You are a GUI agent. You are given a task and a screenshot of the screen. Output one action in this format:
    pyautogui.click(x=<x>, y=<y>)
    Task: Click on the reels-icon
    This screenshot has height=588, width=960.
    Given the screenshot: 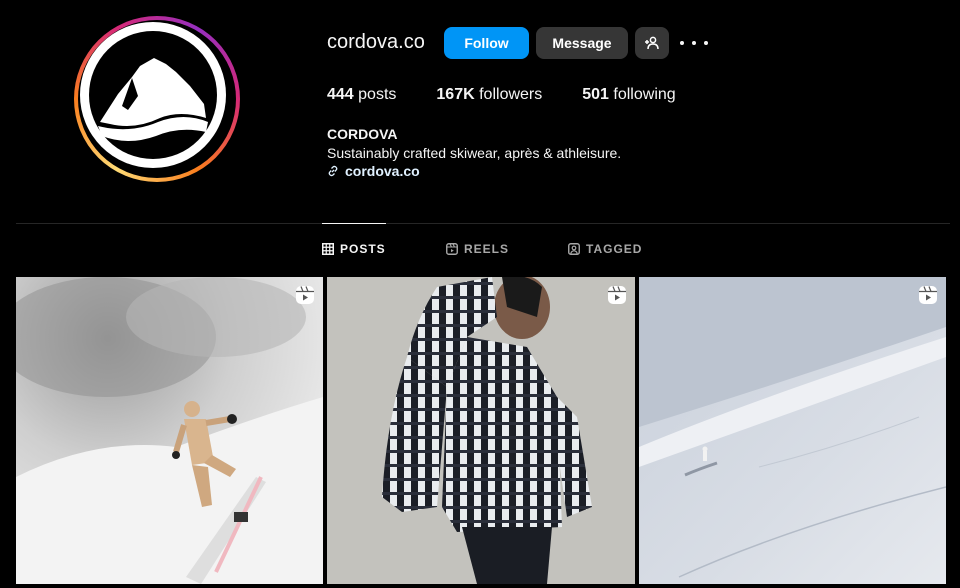 What is the action you would take?
    pyautogui.click(x=452, y=249)
    